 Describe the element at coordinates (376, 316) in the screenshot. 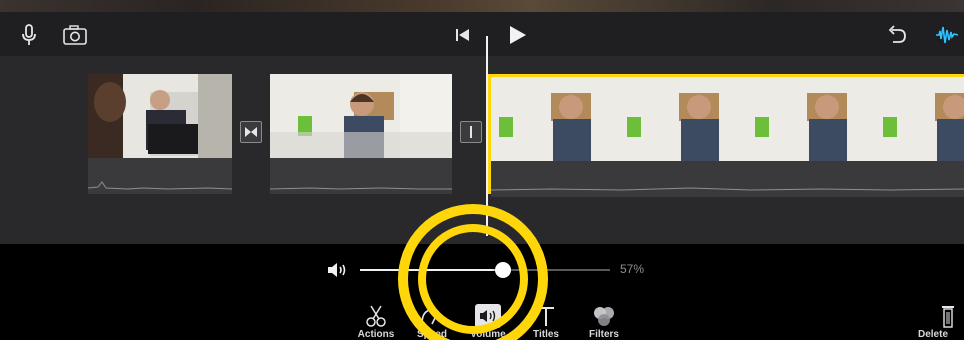

I see `scissors-icon` at that location.